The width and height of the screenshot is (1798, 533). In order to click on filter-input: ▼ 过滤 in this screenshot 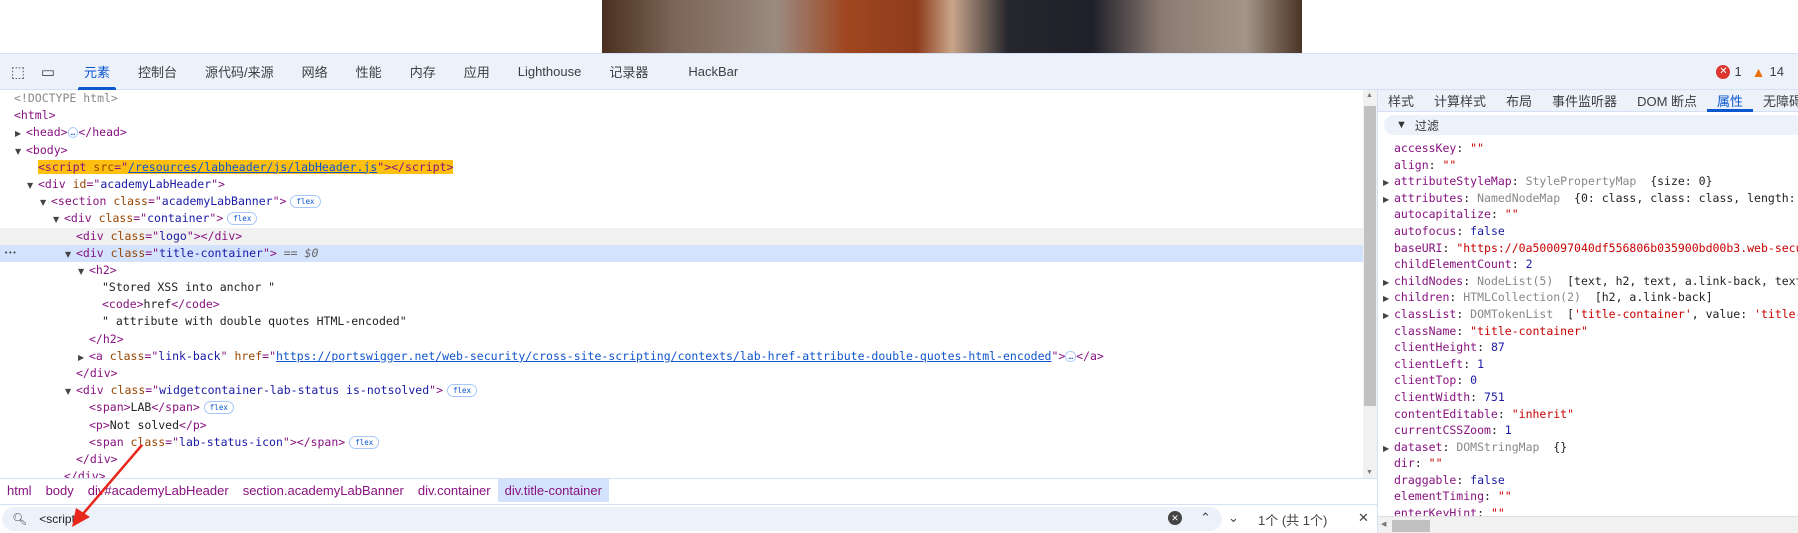, I will do `click(1591, 125)`.